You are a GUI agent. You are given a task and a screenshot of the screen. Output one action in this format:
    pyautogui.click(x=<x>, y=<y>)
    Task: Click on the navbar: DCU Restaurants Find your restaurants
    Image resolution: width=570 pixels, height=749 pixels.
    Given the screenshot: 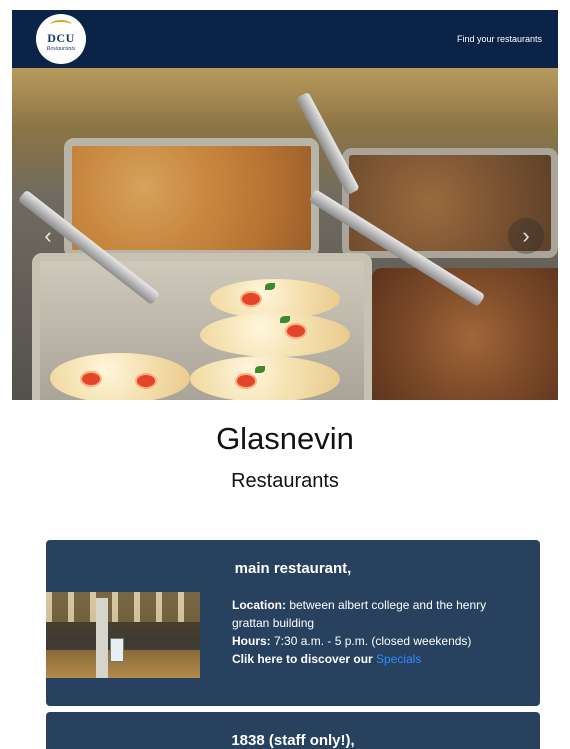 What is the action you would take?
    pyautogui.click(x=285, y=39)
    